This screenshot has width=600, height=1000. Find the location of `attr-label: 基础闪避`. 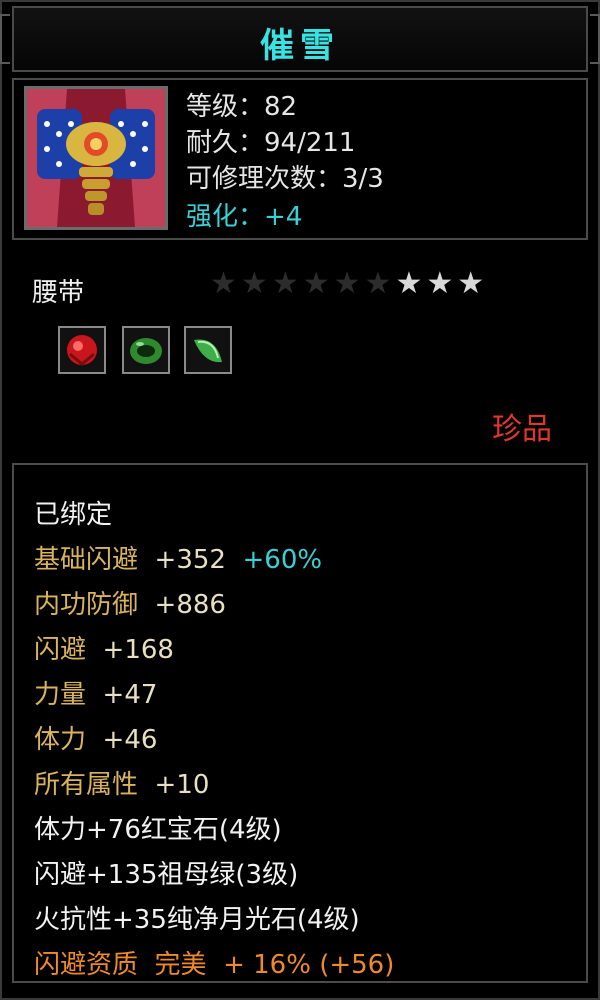

attr-label: 基础闪避 is located at coordinates (86, 560).